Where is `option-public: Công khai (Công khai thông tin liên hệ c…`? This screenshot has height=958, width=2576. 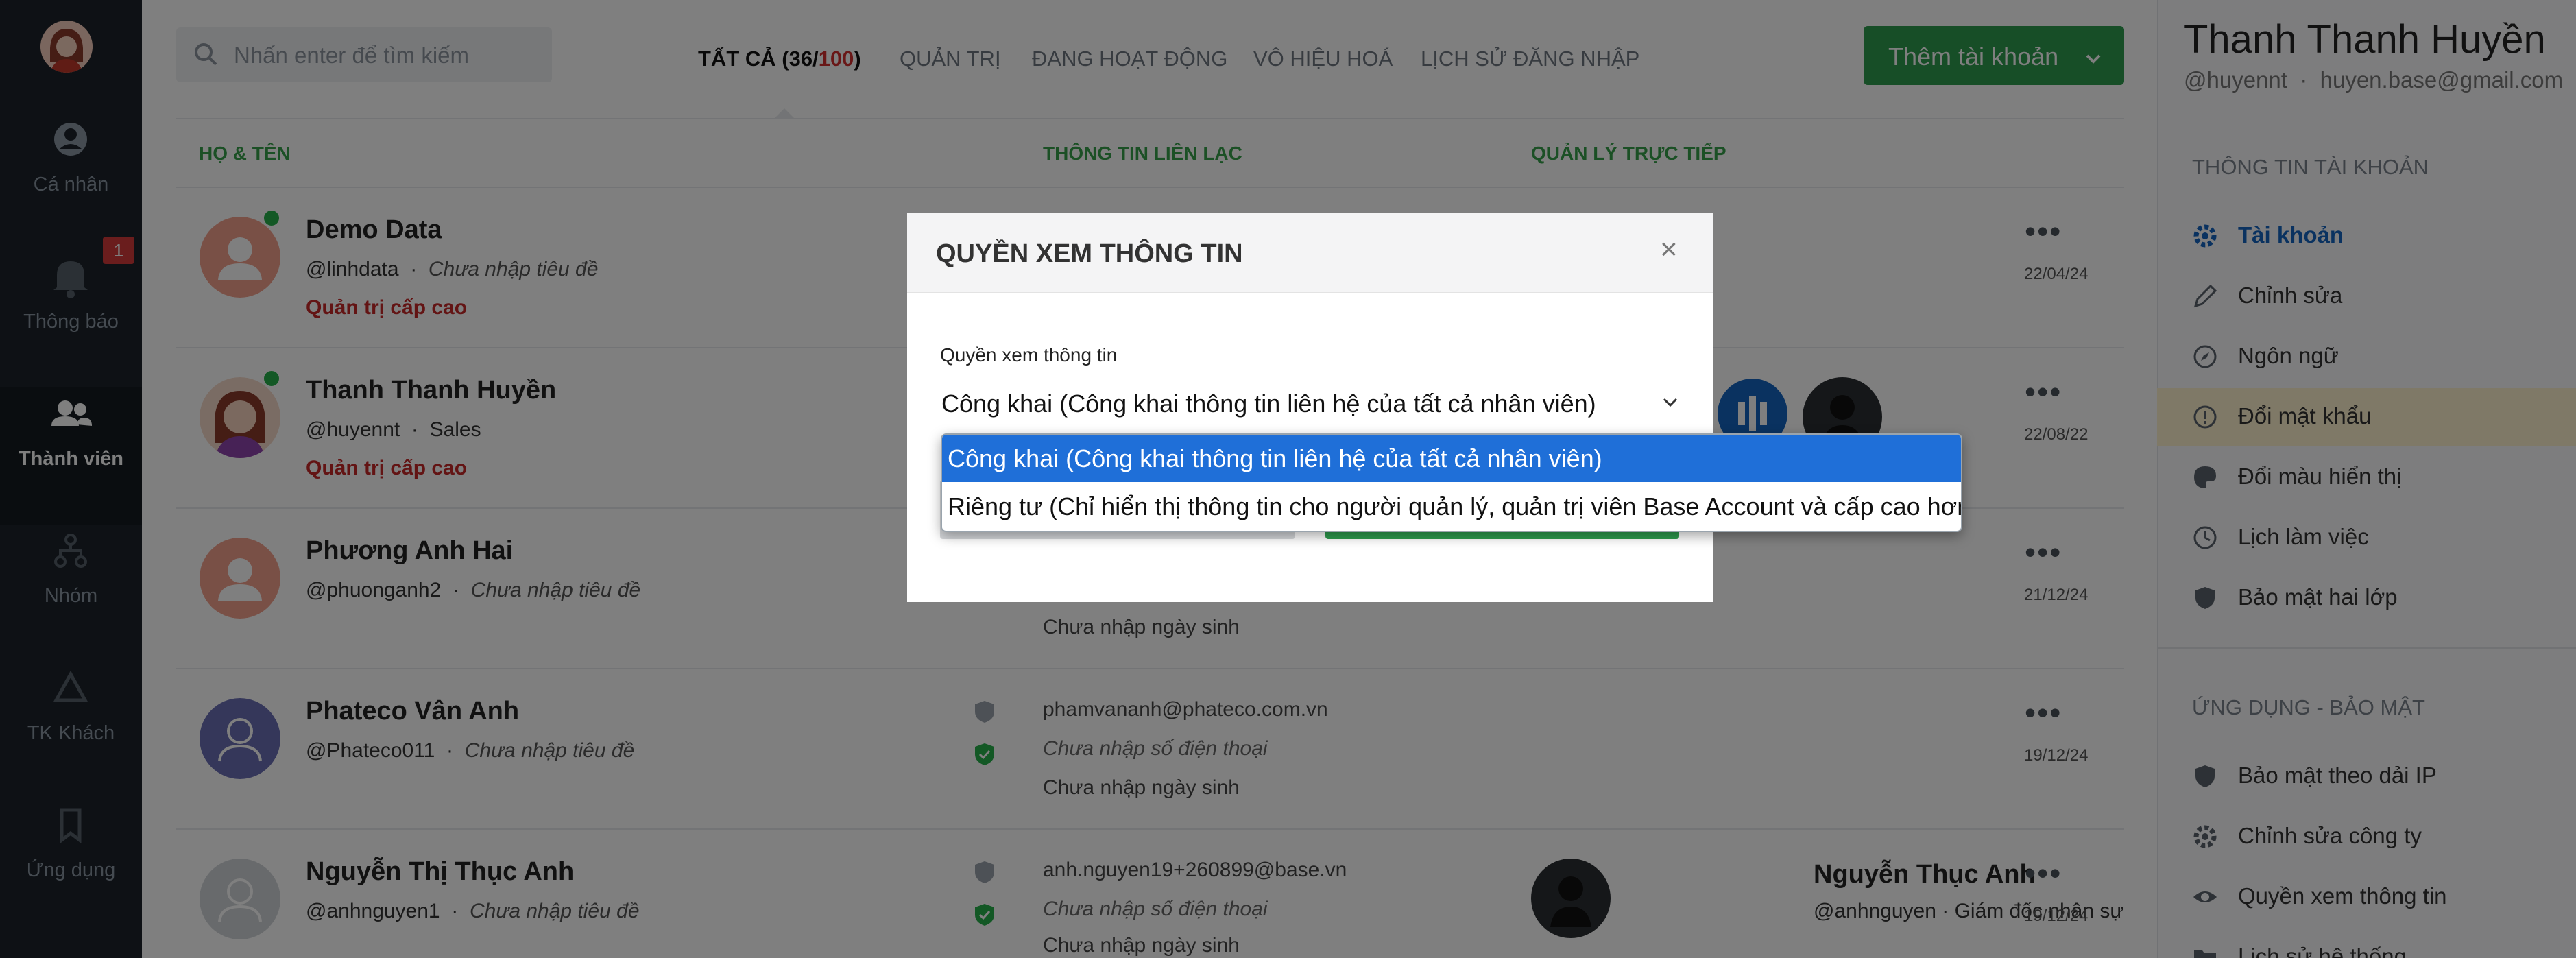 option-public: Công khai (Công khai thông tin liên hệ c… is located at coordinates (1452, 458).